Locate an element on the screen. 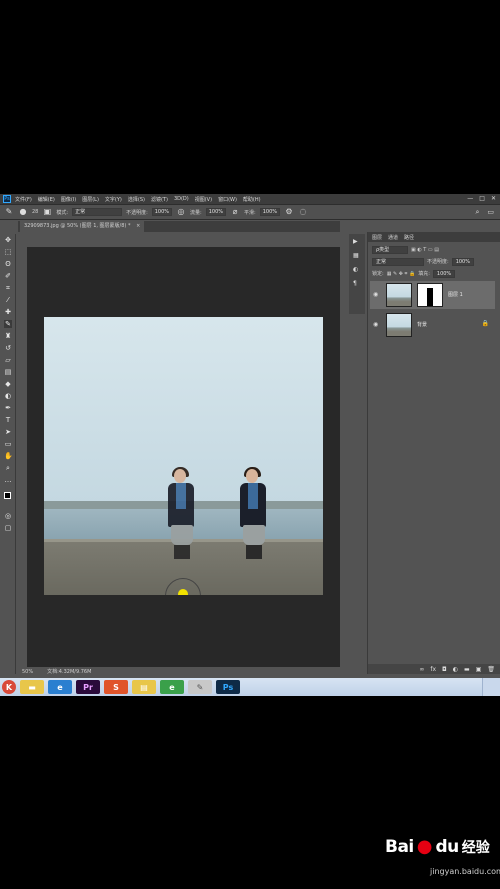 The height and width of the screenshot is (889, 500). fill-field: 100% is located at coordinates (444, 273).